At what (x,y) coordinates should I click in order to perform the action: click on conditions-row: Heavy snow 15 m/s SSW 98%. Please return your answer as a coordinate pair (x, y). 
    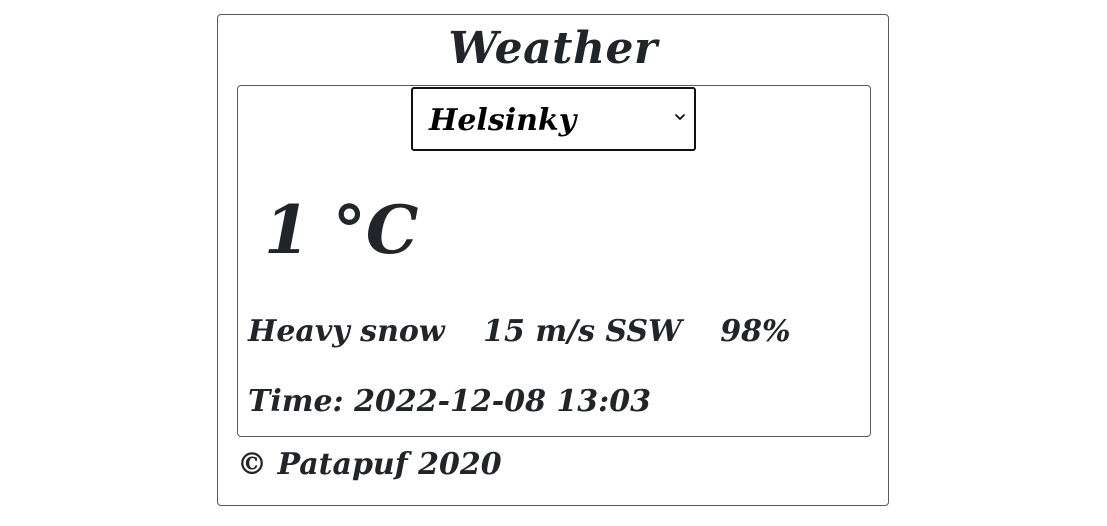
    Looking at the image, I should click on (519, 332).